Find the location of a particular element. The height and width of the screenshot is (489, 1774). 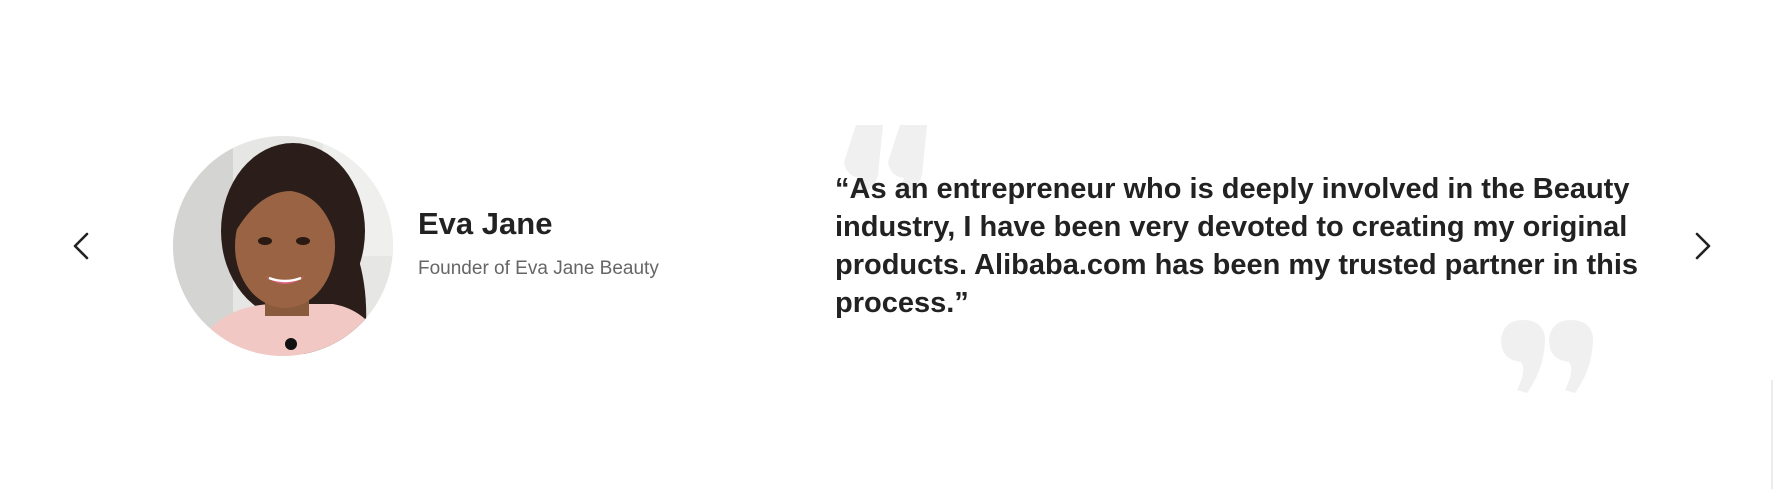

avatar is located at coordinates (283, 246).